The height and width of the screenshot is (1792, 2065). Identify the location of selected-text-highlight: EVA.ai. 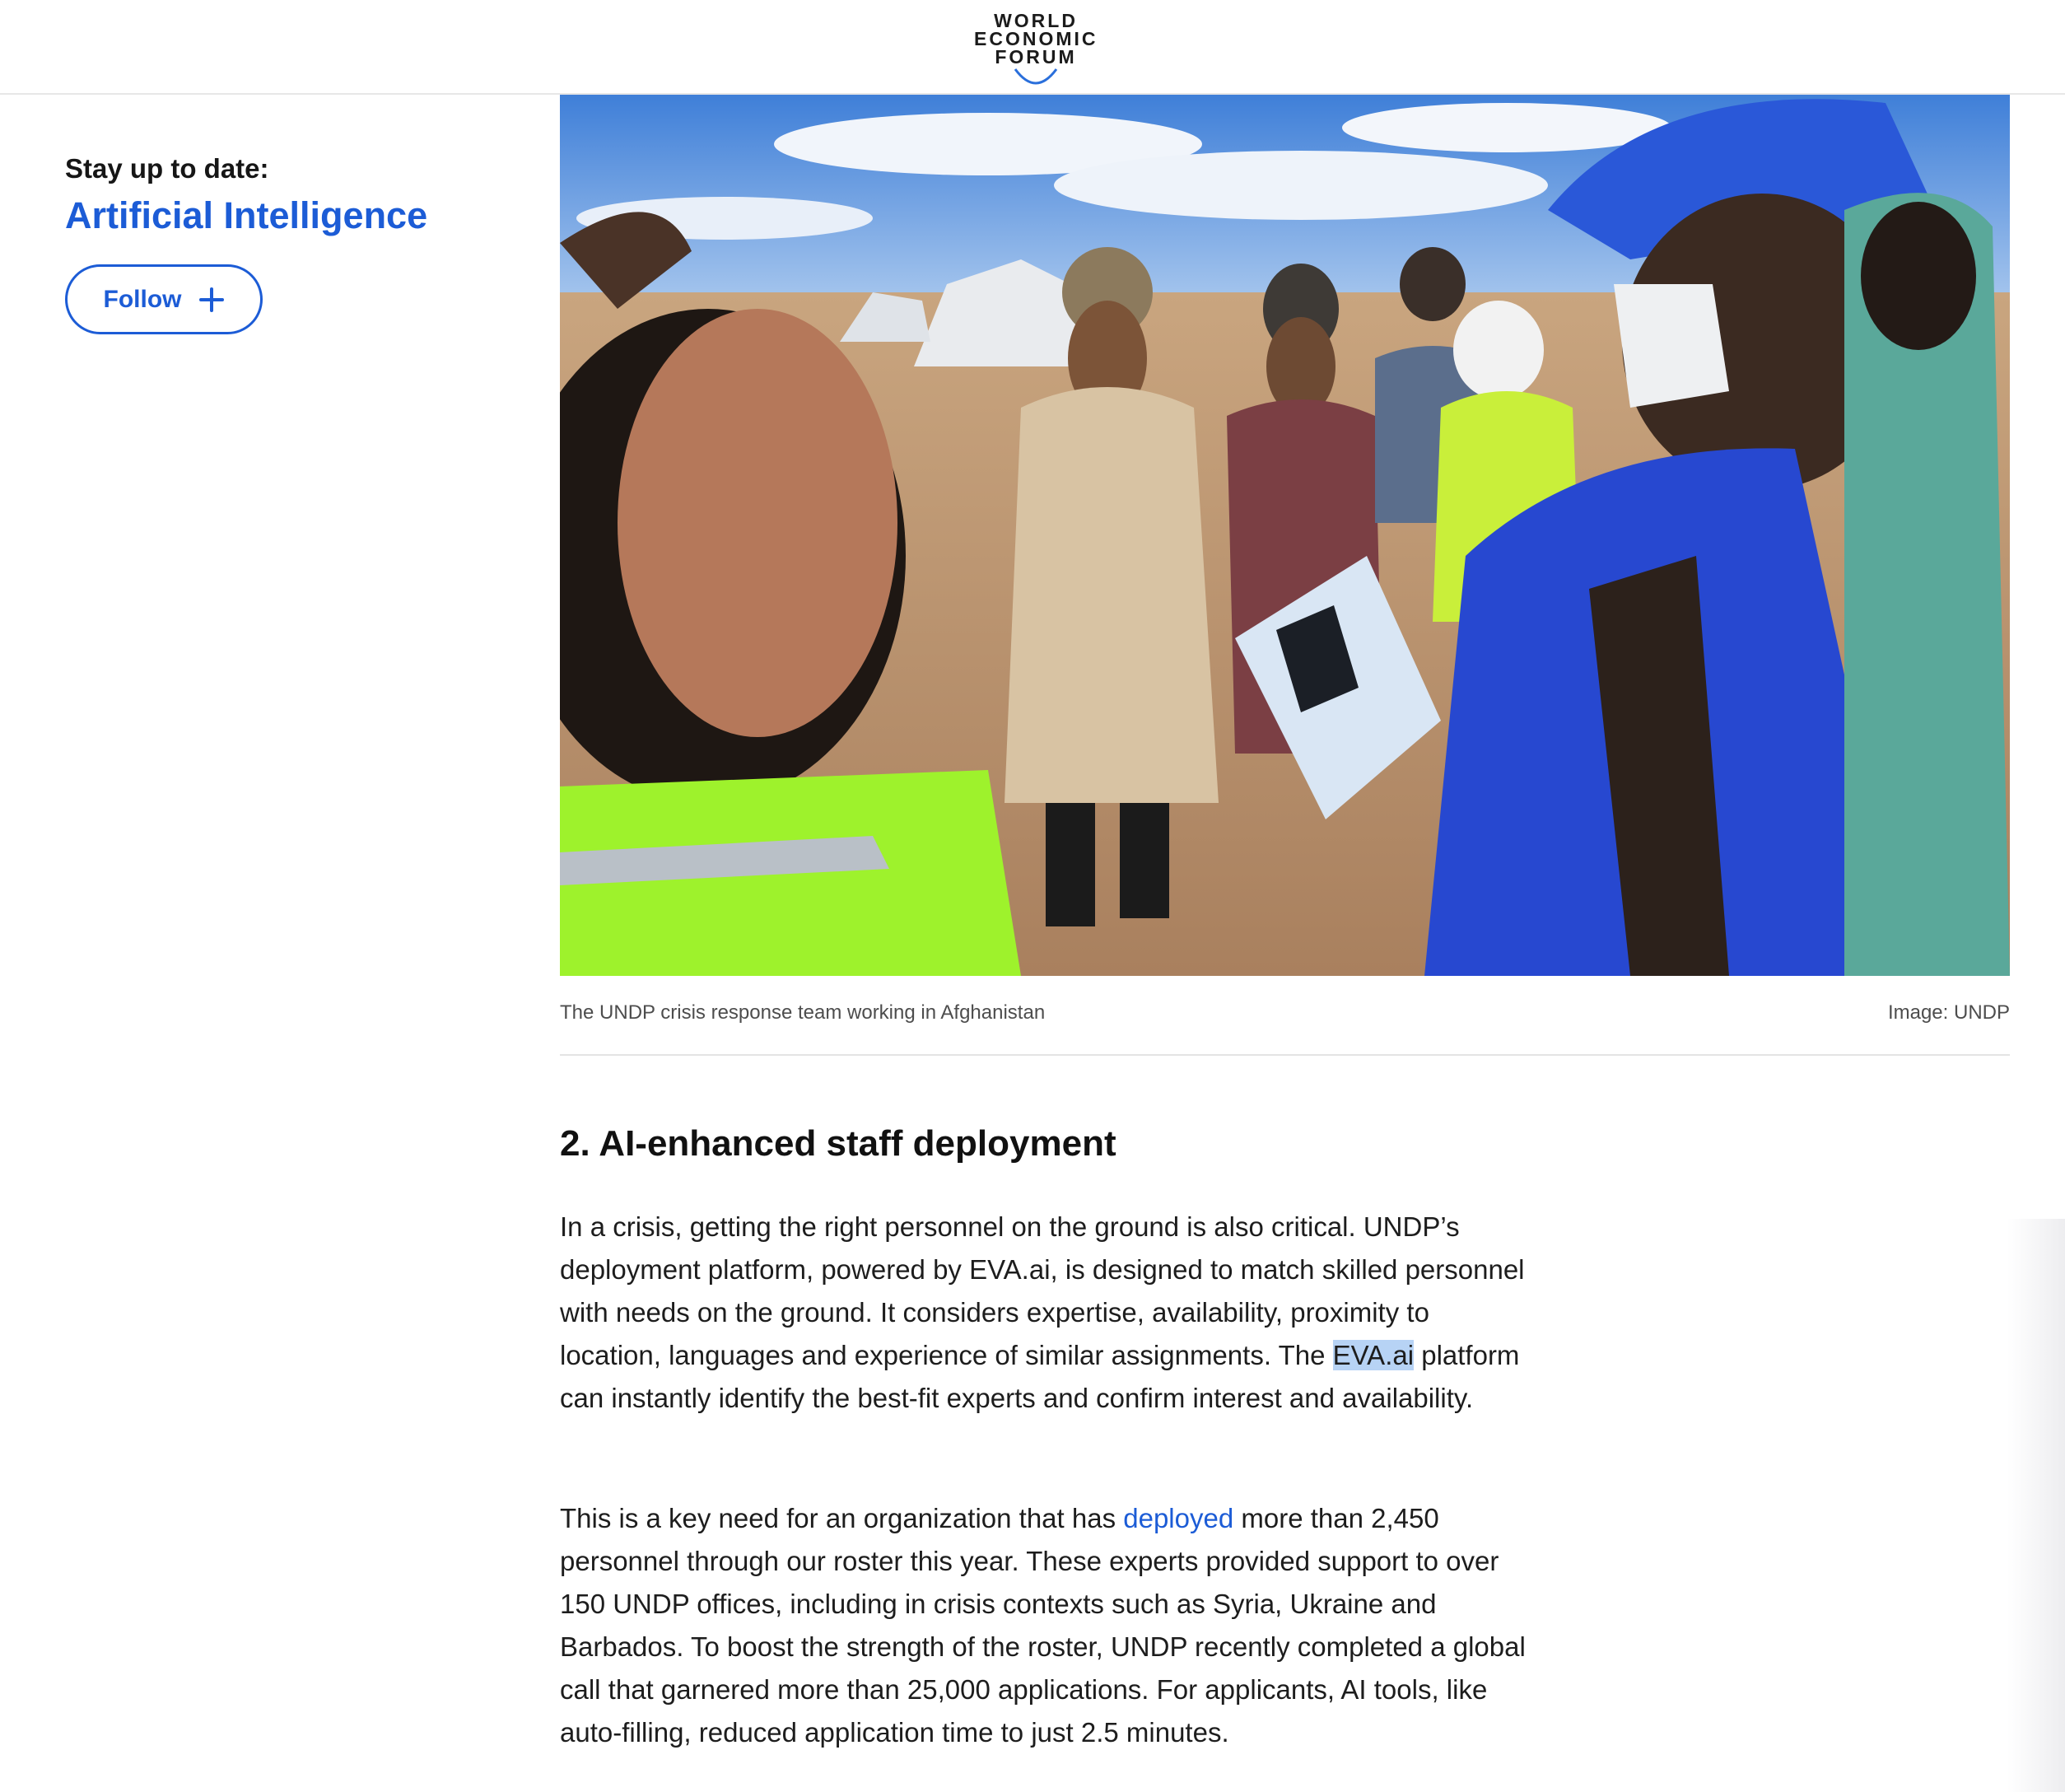
(1374, 1355).